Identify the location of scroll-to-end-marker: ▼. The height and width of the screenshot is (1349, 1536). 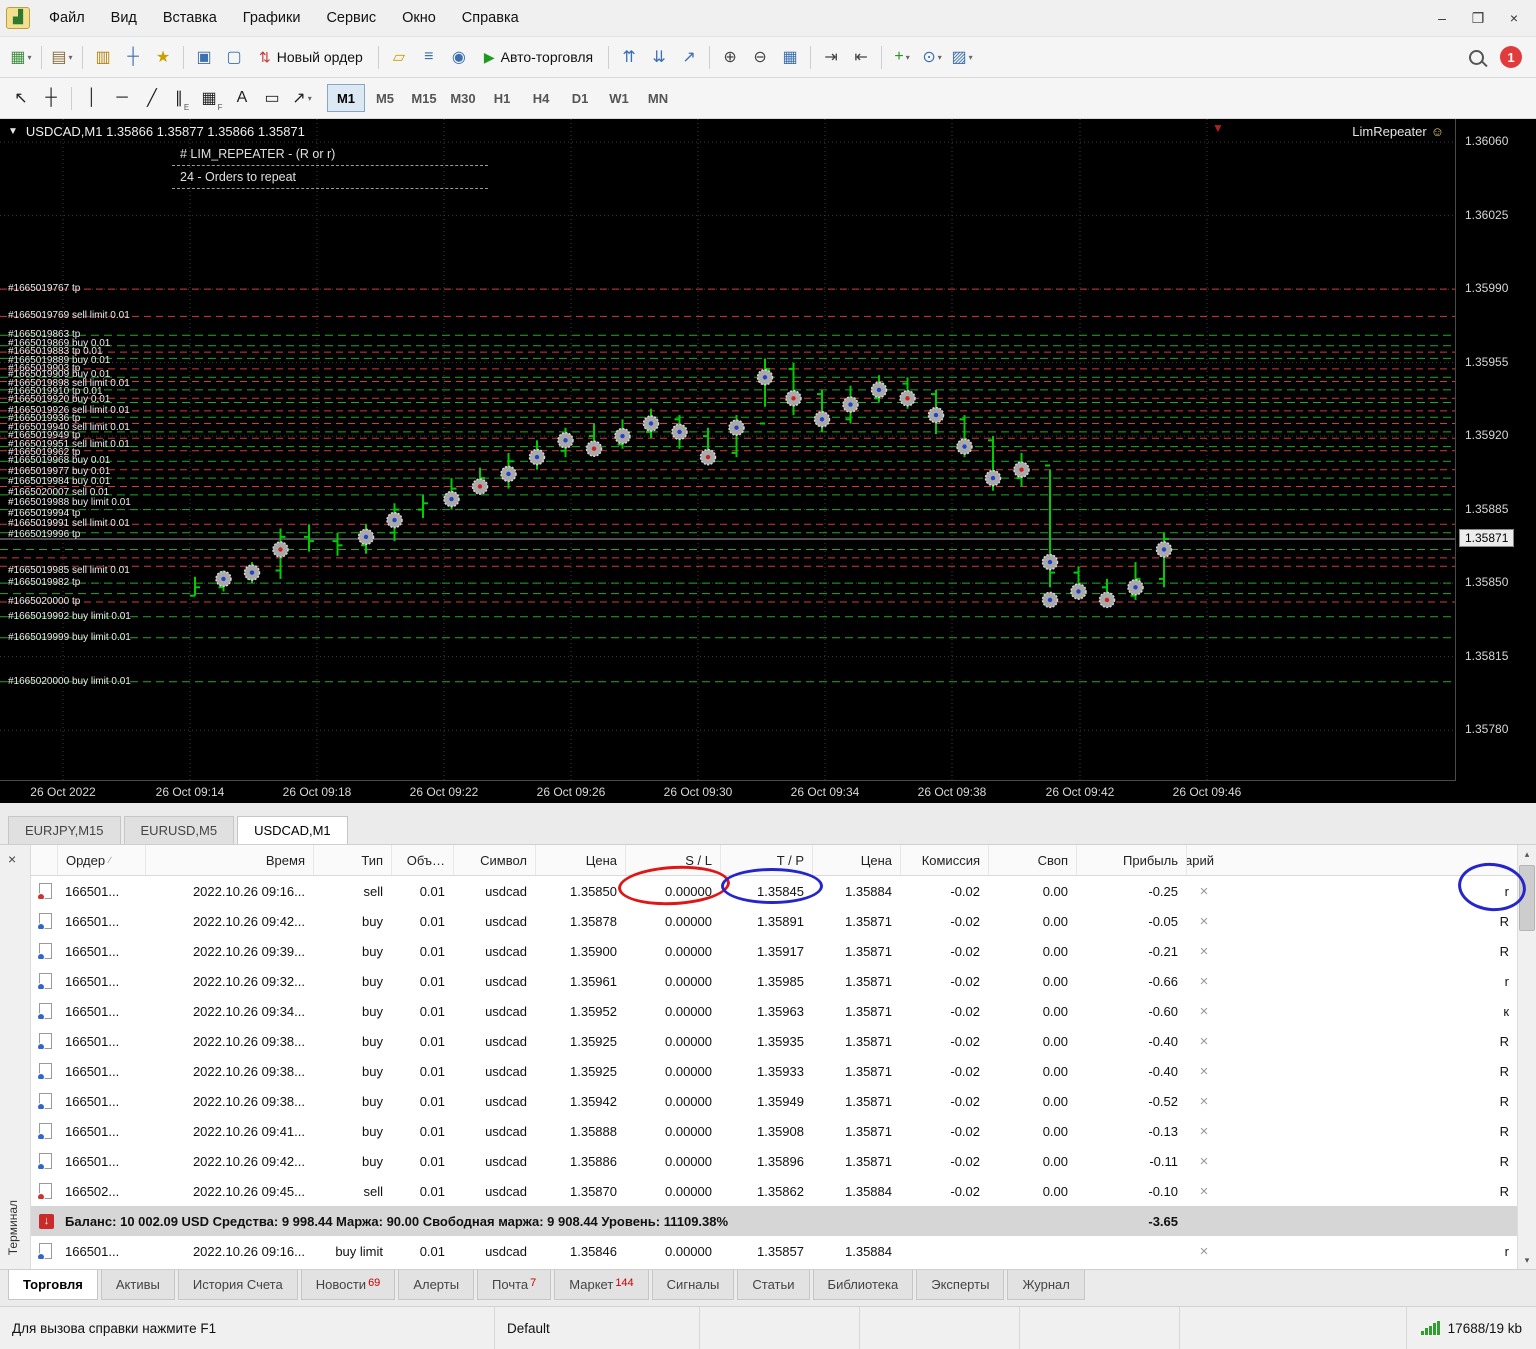
(1218, 128).